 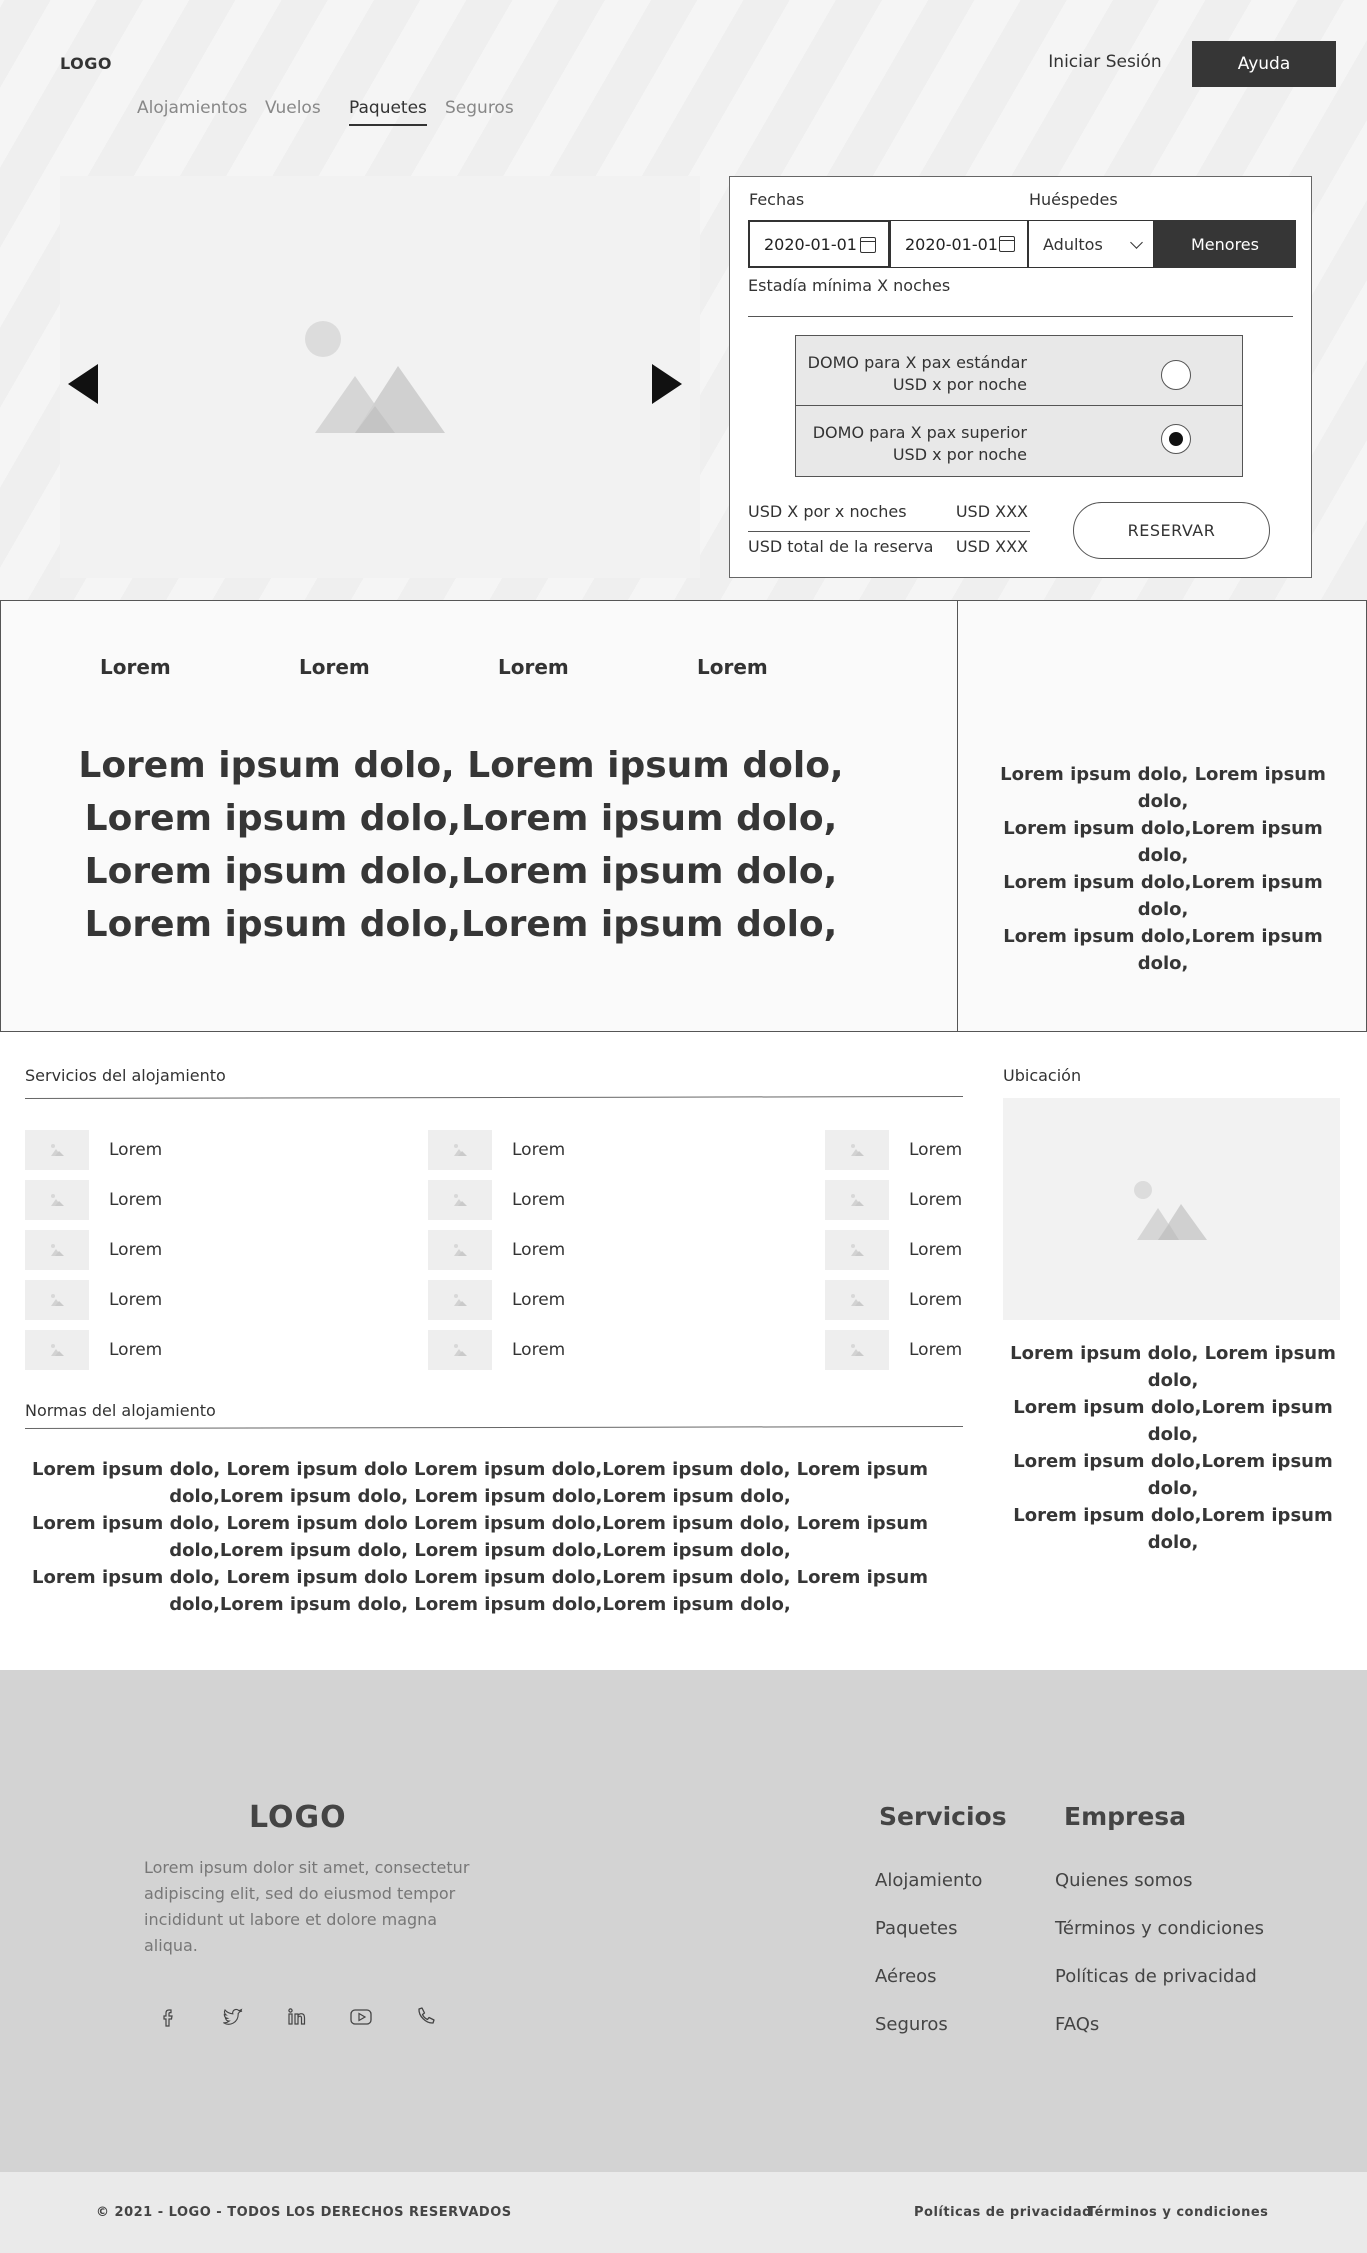 I want to click on youtube-icon, so click(x=361, y=2017).